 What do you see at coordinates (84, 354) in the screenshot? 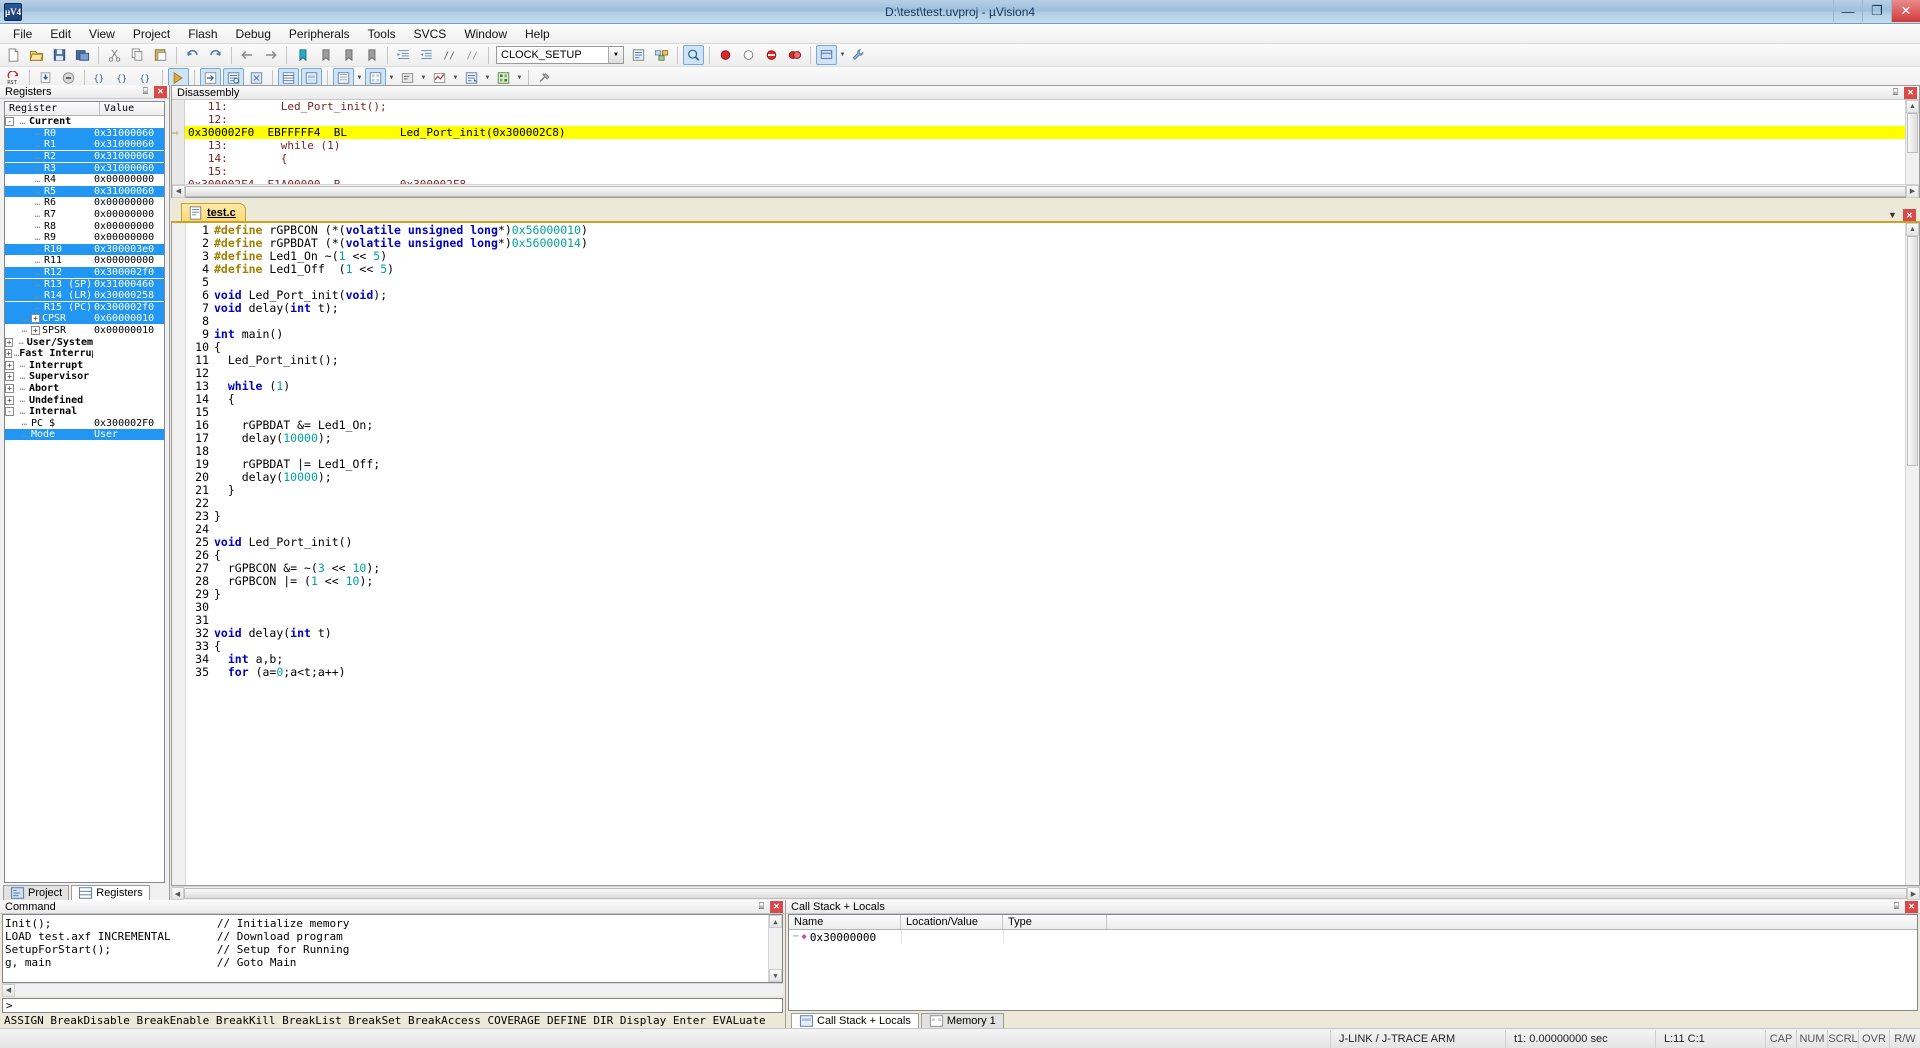
I see `register-row: +…Fast Interrupt` at bounding box center [84, 354].